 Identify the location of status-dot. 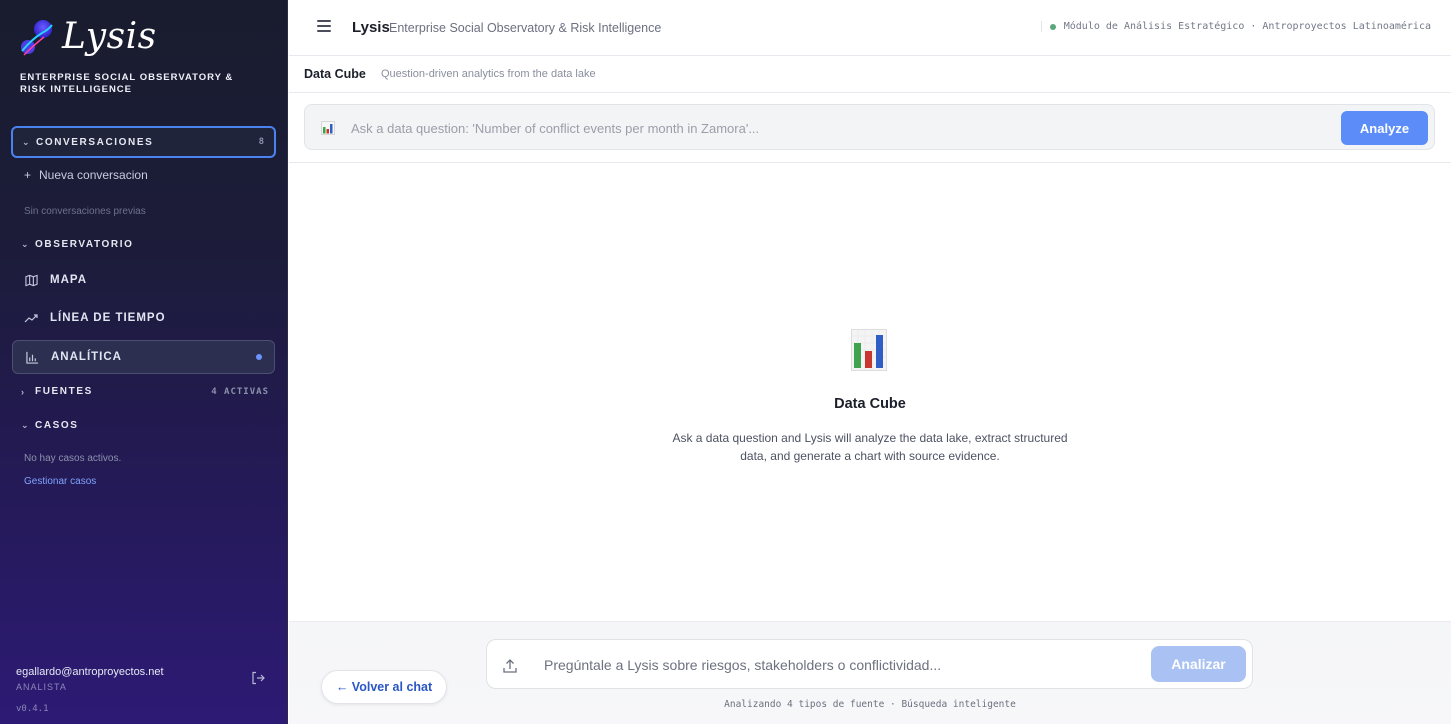
(1052, 26).